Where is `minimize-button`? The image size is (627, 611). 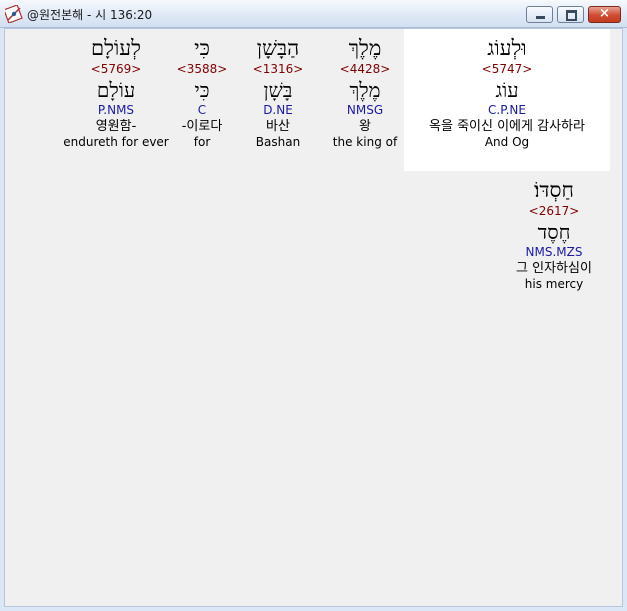 minimize-button is located at coordinates (539, 14).